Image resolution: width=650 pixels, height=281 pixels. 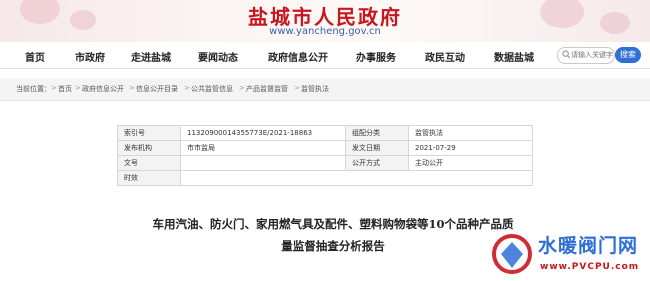 I want to click on site-banner: 盐城市人民政府 www.yancheng.gov.cn, so click(x=325, y=21).